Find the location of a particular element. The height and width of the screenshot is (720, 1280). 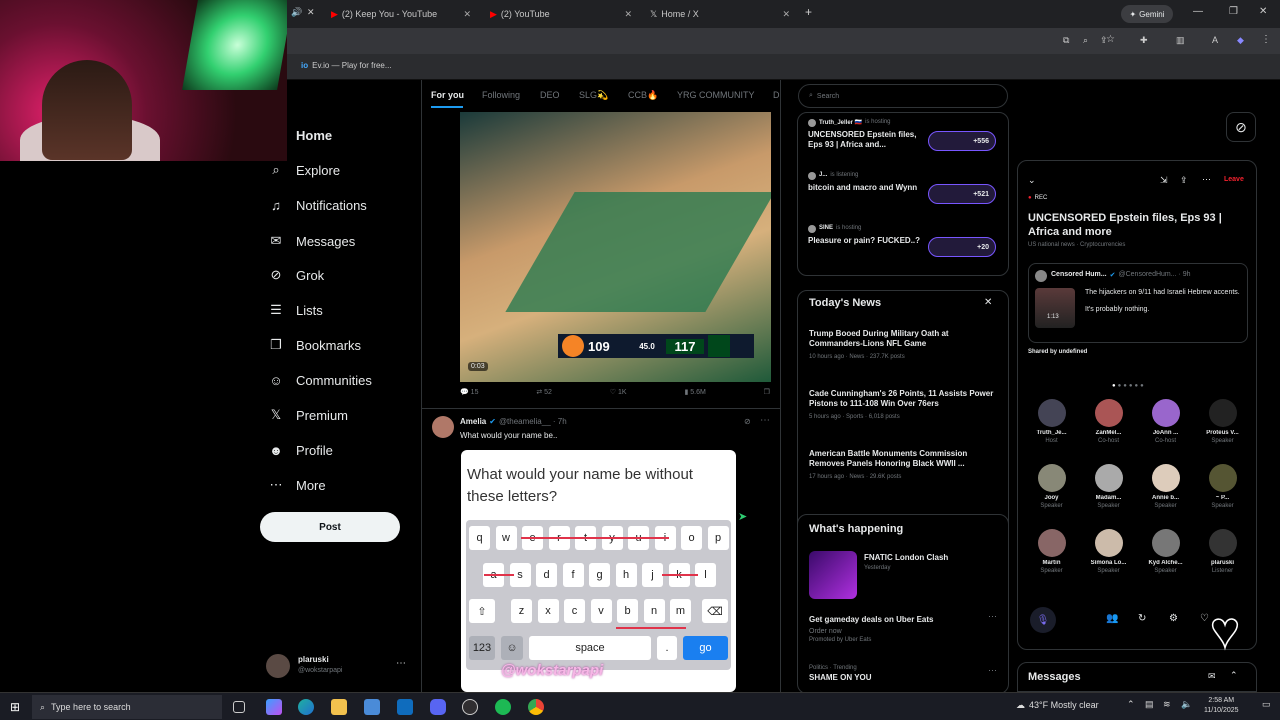

feed-tab: SLG💫 is located at coordinates (593, 95).